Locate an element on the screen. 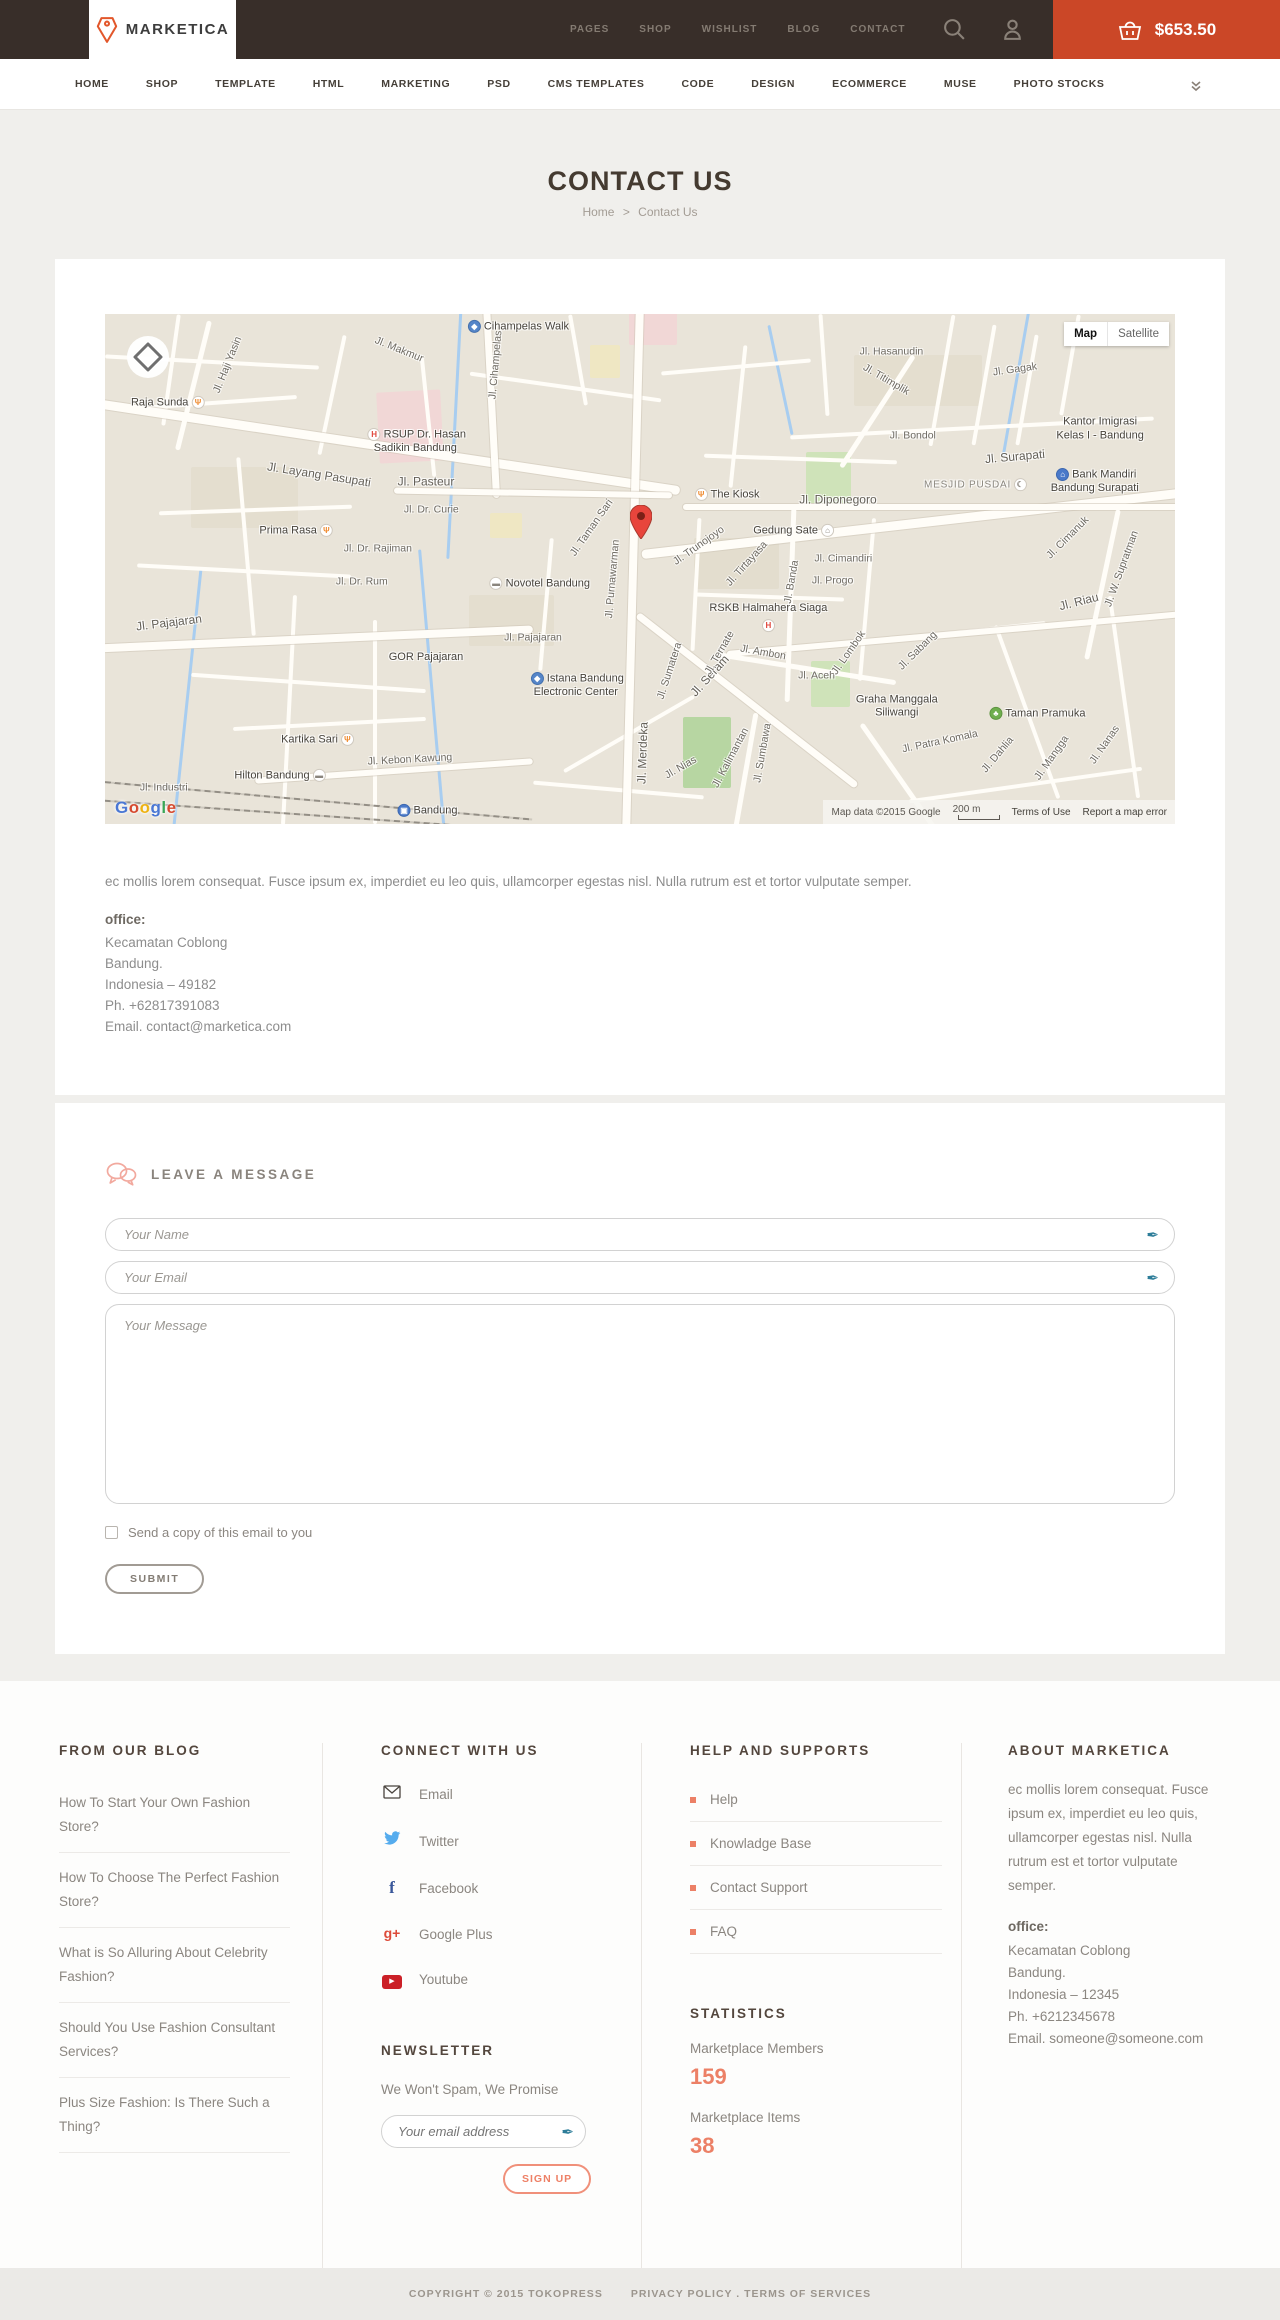 The image size is (1280, 2320). menu-cms-templates: CMS TEMPLATES is located at coordinates (596, 84).